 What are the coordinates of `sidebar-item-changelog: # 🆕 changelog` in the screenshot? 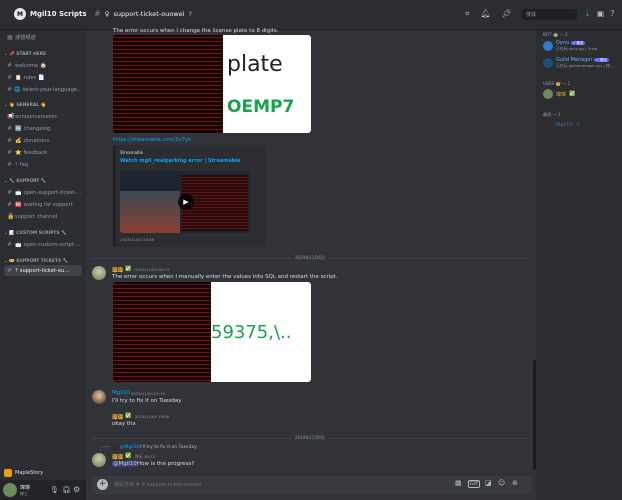 It's located at (43, 128).